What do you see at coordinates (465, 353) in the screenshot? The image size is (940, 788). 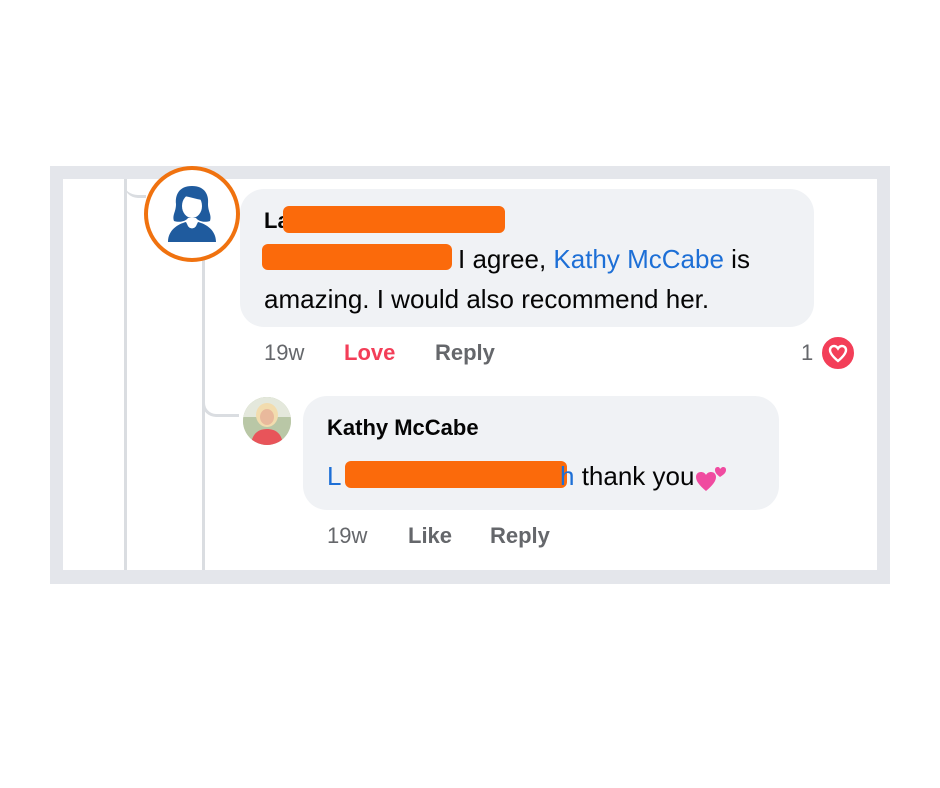 I see `comment-reply-button: Reply` at bounding box center [465, 353].